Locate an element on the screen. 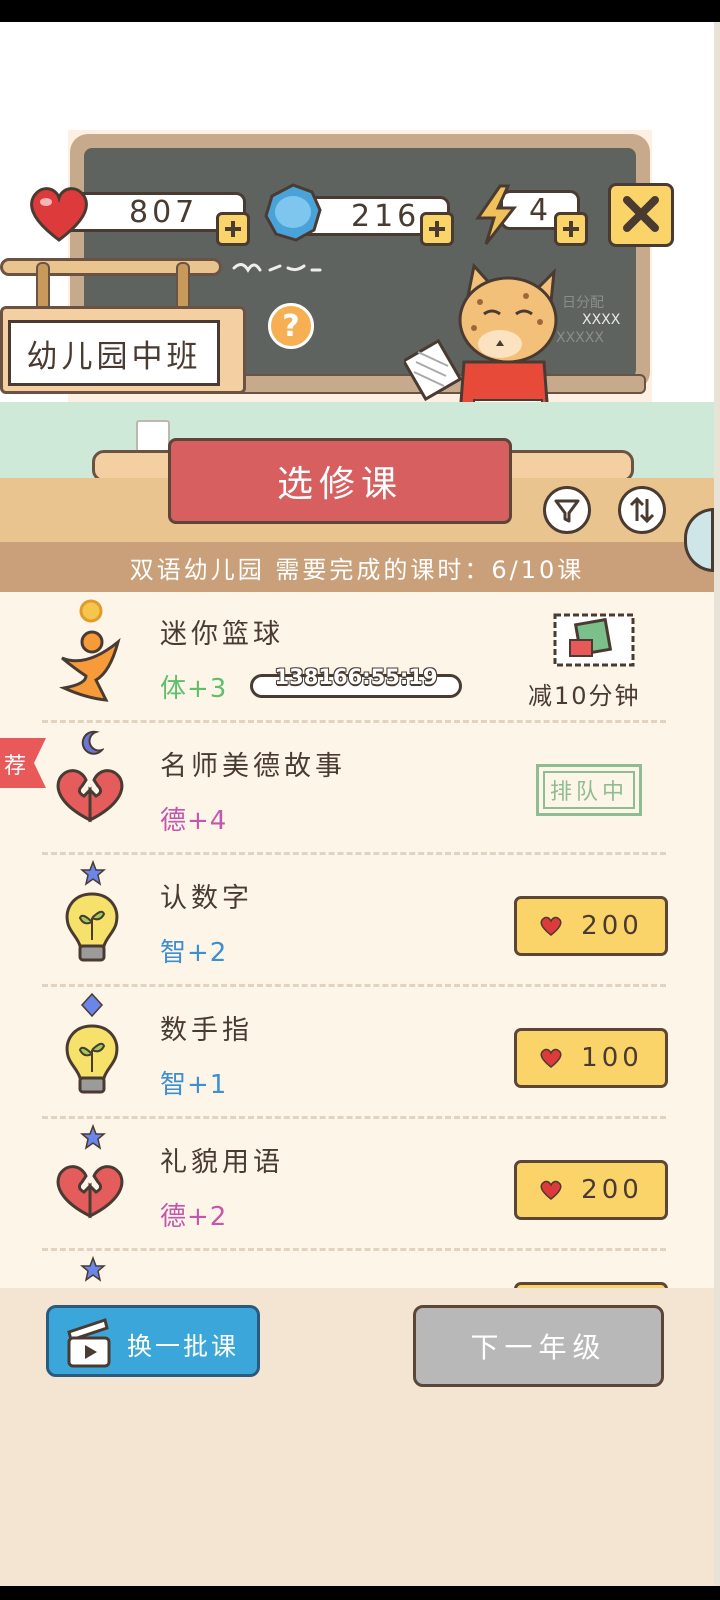  status-bar is located at coordinates (360, 11).